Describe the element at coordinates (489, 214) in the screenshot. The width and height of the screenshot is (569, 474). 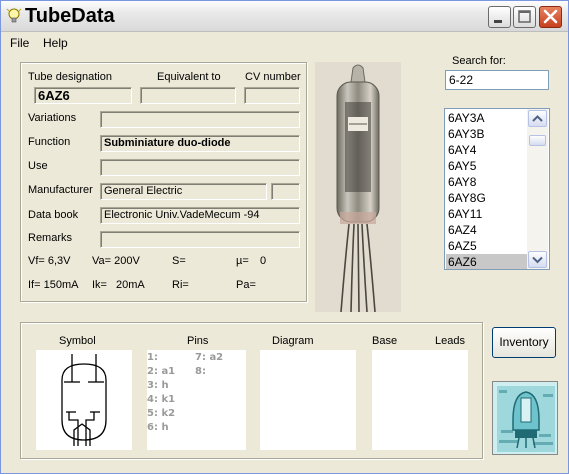
I see `list-item: 6AY11` at that location.